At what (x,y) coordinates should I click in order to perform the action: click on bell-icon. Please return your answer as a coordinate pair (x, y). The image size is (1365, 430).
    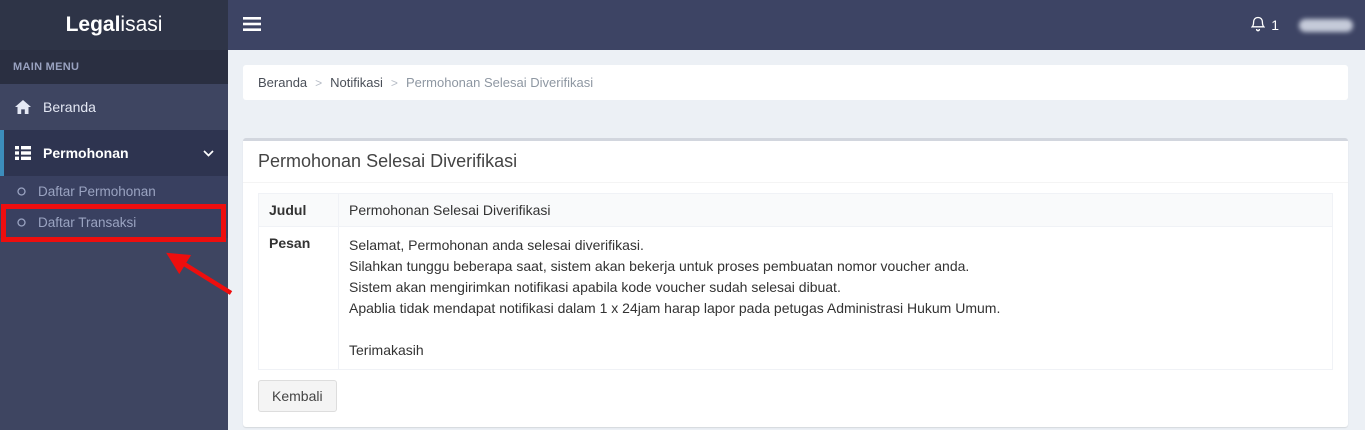
    Looking at the image, I should click on (1258, 25).